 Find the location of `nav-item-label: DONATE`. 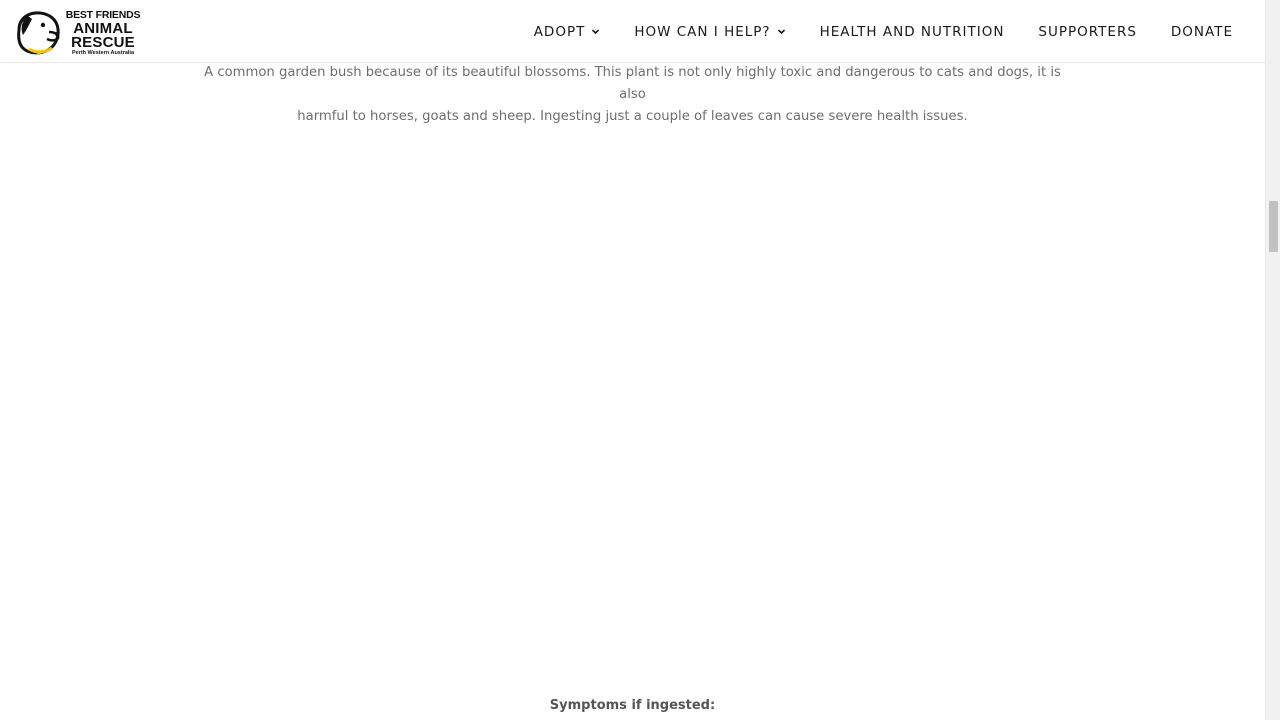

nav-item-label: DONATE is located at coordinates (1201, 31).